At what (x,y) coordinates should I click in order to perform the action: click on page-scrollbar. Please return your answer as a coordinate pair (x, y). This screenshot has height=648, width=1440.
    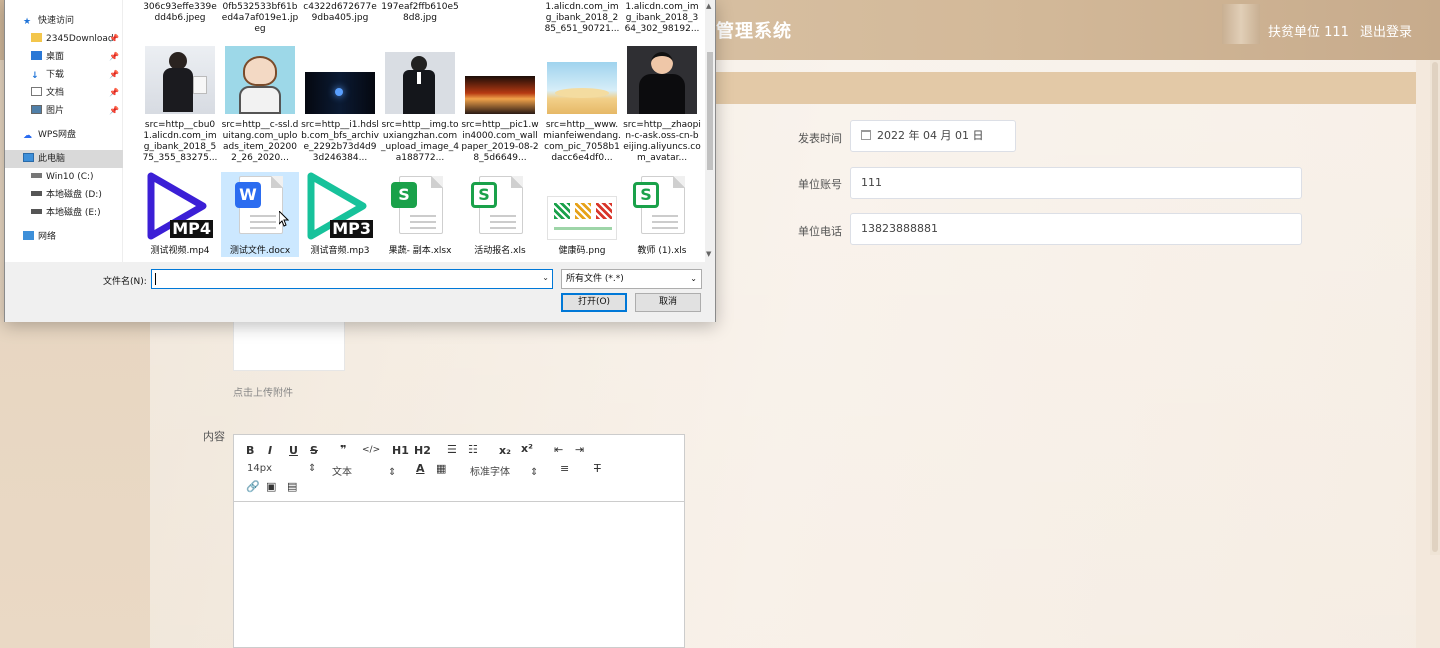
    Looking at the image, I should click on (1435, 307).